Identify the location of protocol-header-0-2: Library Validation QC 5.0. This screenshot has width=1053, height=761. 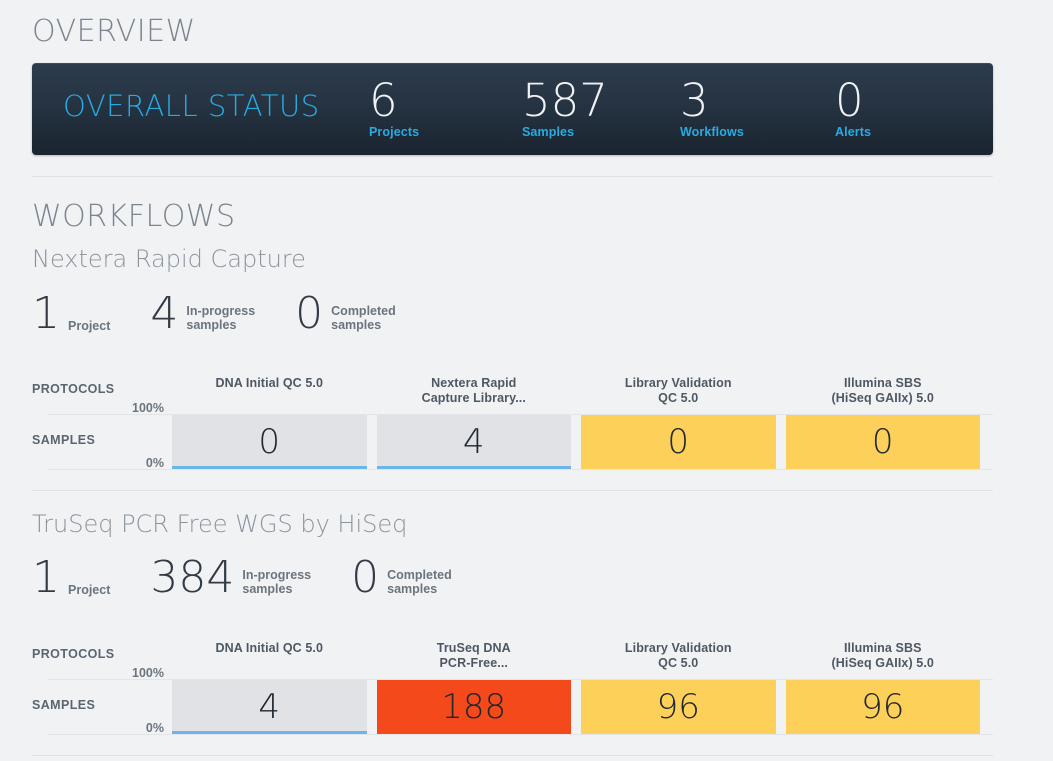
(678, 390).